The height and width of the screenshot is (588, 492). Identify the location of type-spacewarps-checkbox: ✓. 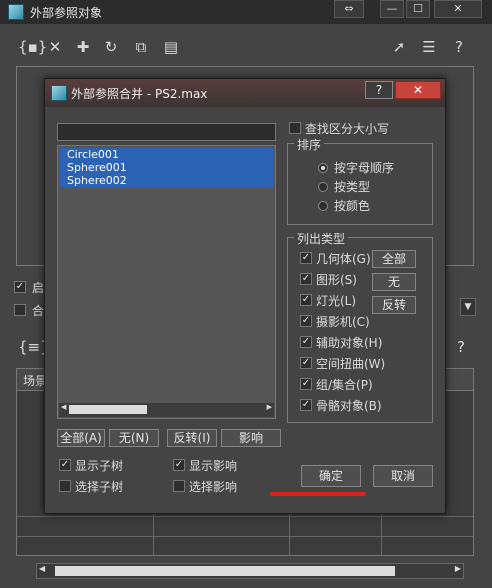
(306, 363).